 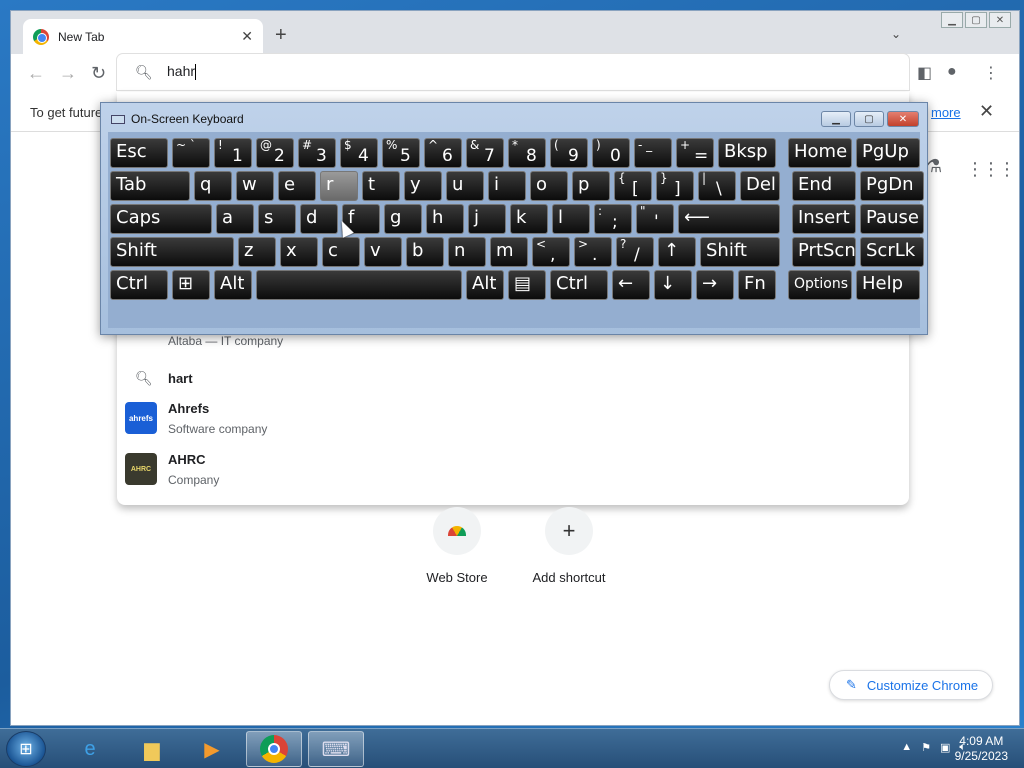 What do you see at coordinates (888, 285) in the screenshot?
I see `key-4-12: Help` at bounding box center [888, 285].